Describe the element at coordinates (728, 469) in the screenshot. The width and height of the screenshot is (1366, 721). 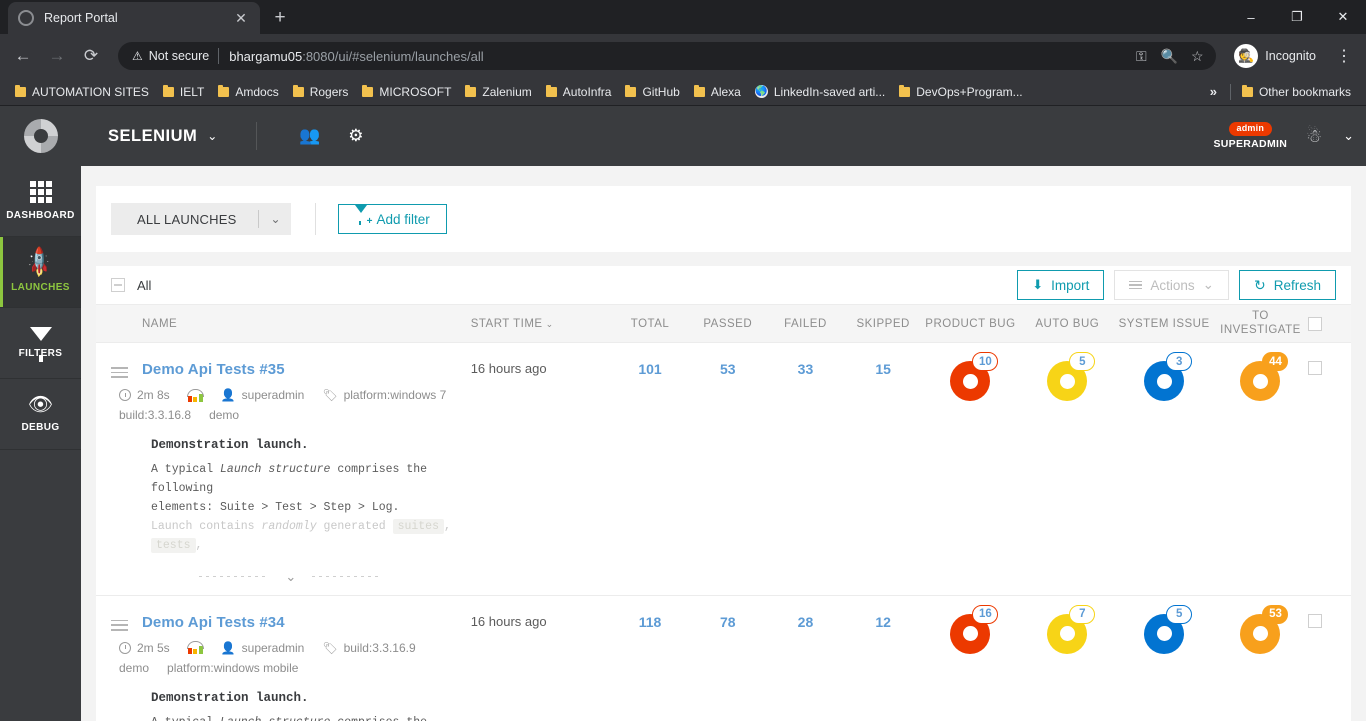
I see `passed-cell: 53` at that location.